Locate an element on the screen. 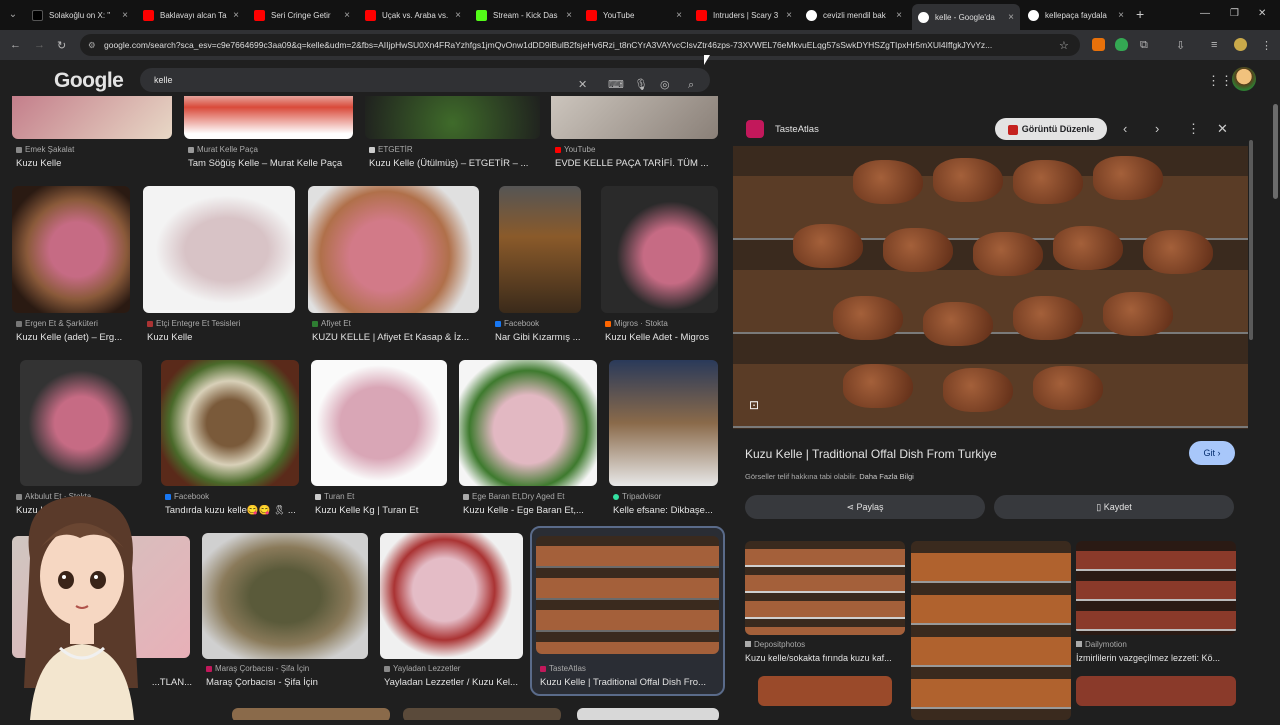 The width and height of the screenshot is (1280, 725). apps-grid-icon: ⋮⋮ is located at coordinates (1220, 81).